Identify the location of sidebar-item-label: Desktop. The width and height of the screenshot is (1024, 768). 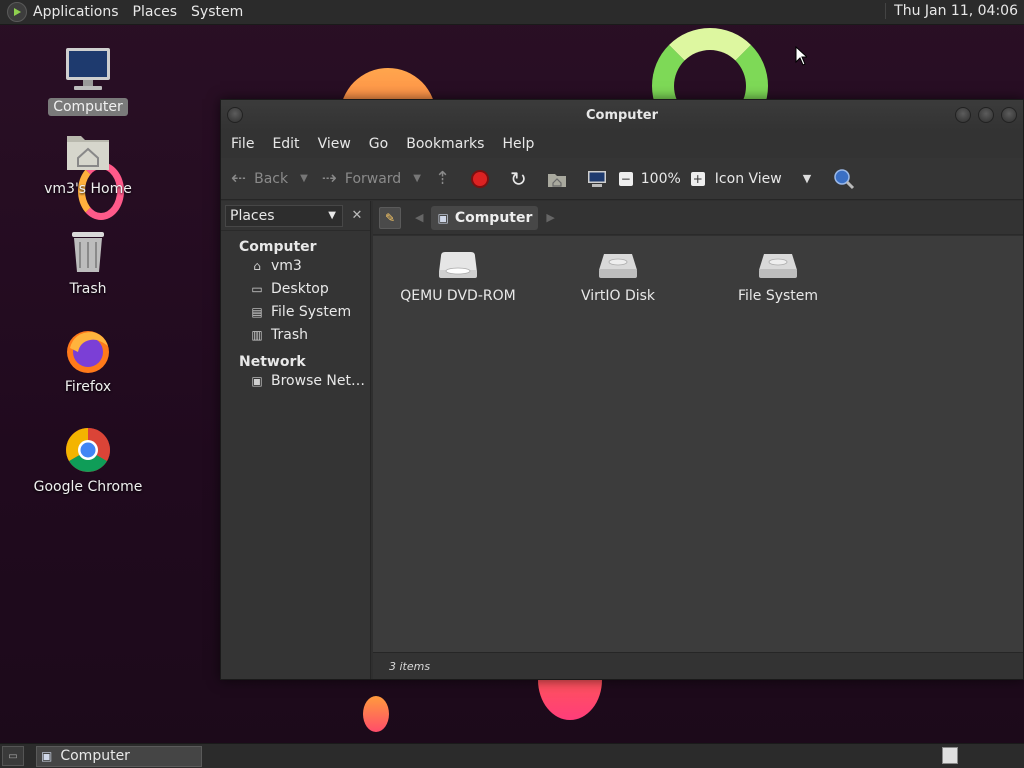
(300, 288).